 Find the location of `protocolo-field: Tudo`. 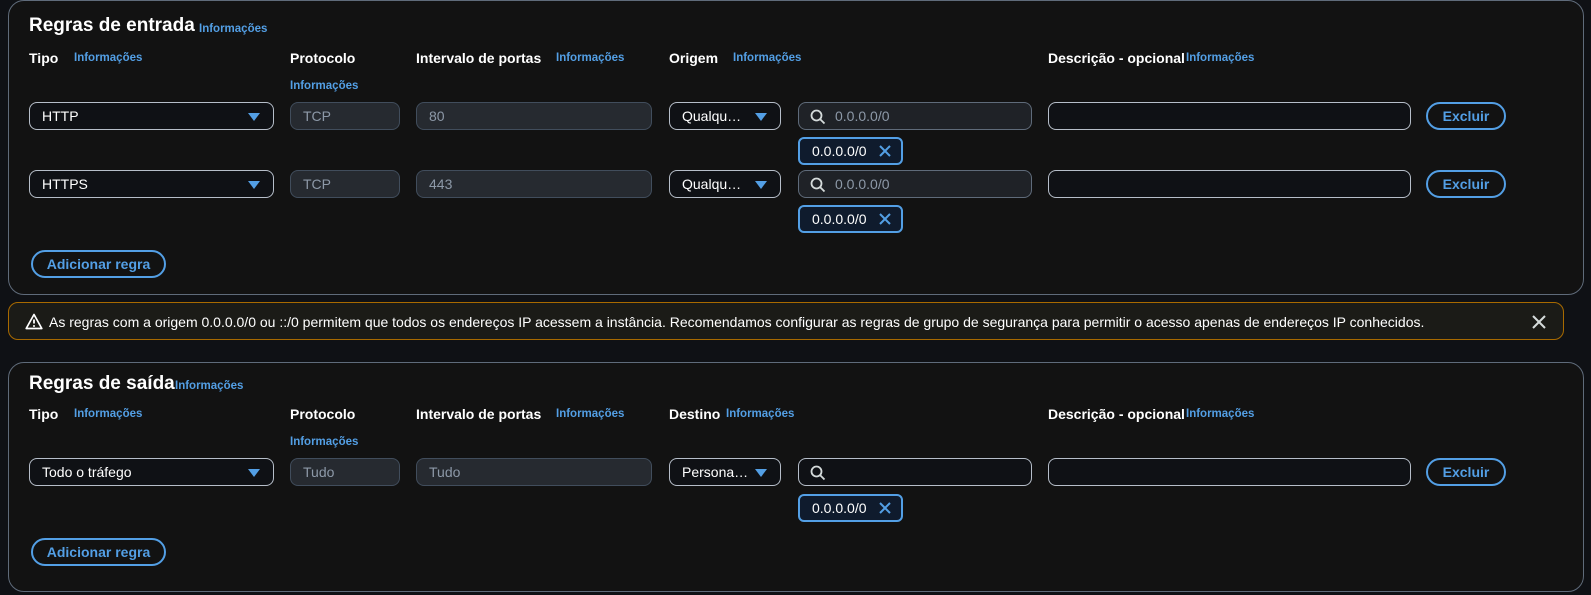

protocolo-field: Tudo is located at coordinates (345, 472).